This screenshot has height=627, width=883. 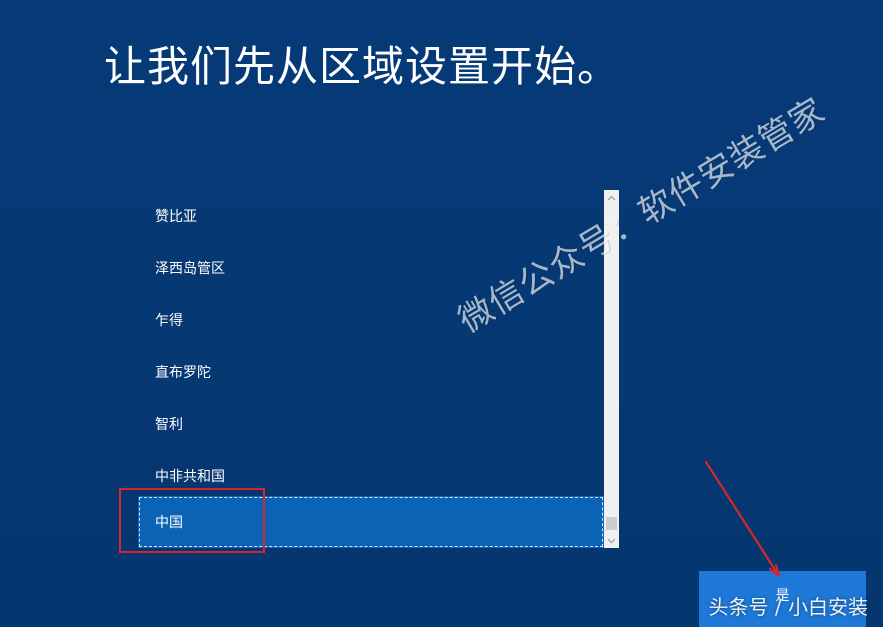 I want to click on region-label: 中非共和国, so click(x=190, y=477).